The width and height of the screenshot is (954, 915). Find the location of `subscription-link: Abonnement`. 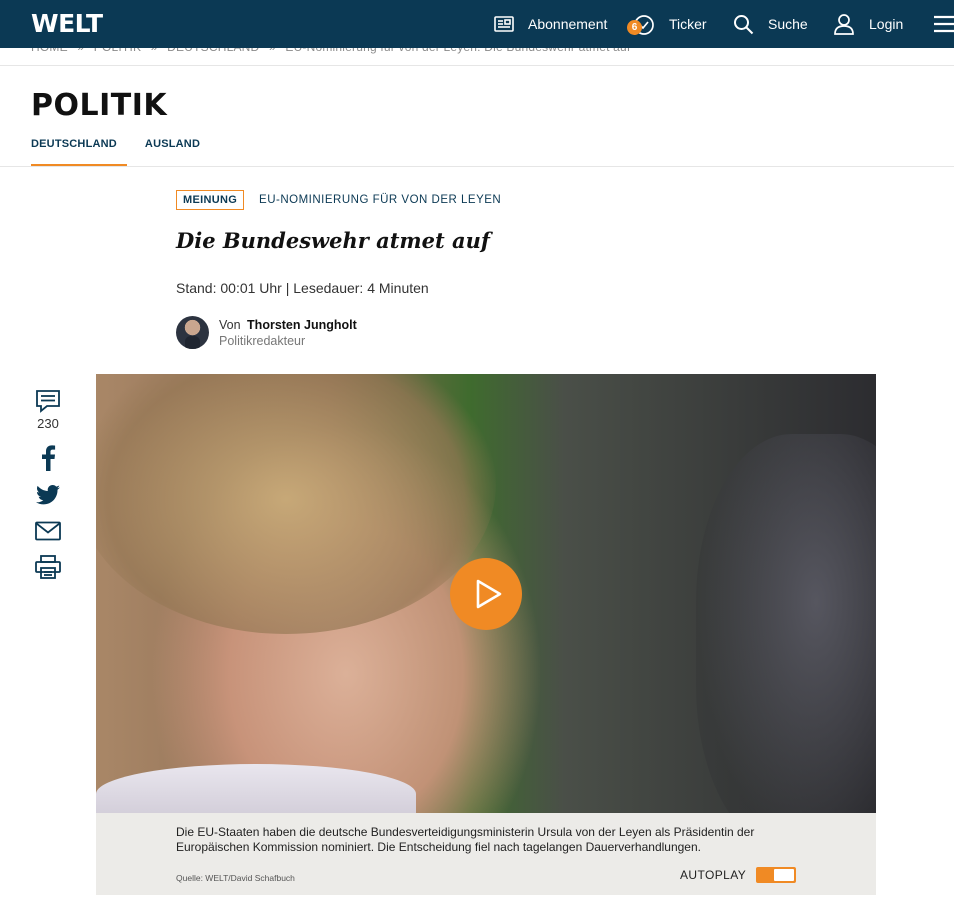

subscription-link: Abonnement is located at coordinates (550, 24).